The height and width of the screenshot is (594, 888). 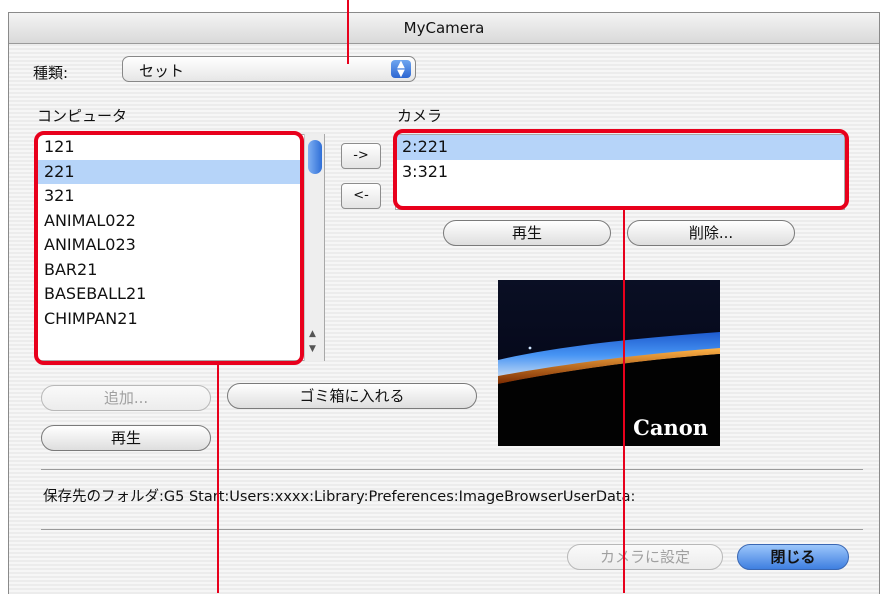 What do you see at coordinates (793, 557) in the screenshot?
I see `close-button: 閉じる` at bounding box center [793, 557].